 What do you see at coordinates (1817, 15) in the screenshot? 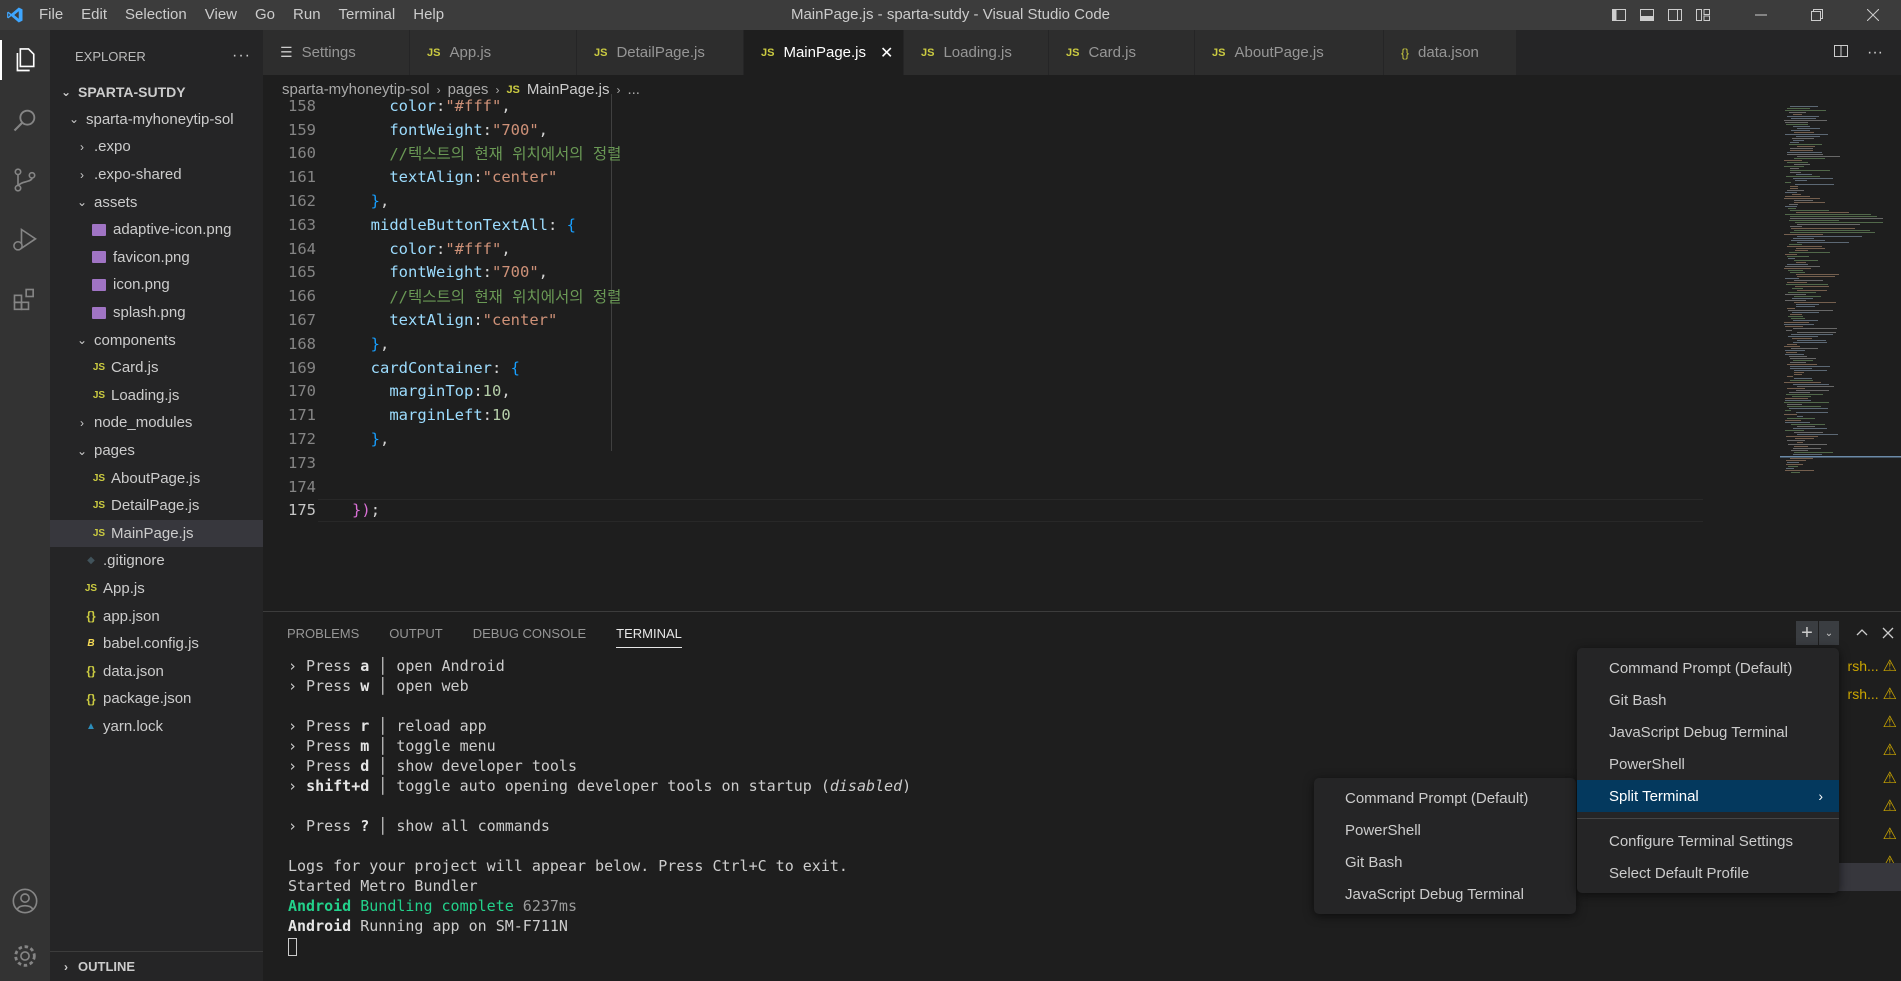
I see `restore-icon` at bounding box center [1817, 15].